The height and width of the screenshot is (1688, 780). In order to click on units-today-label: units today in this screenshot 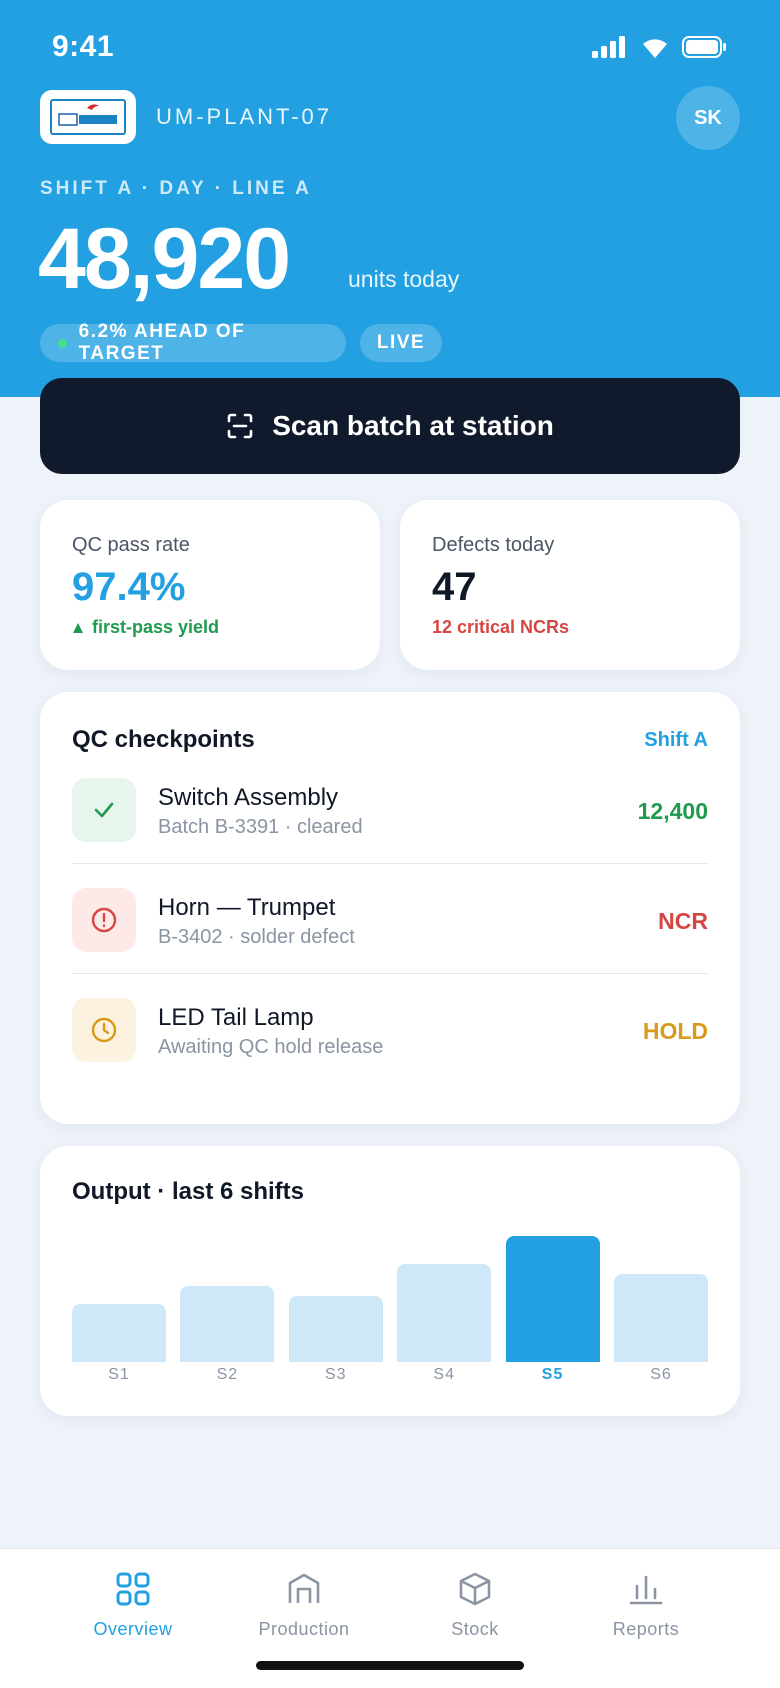, I will do `click(404, 279)`.